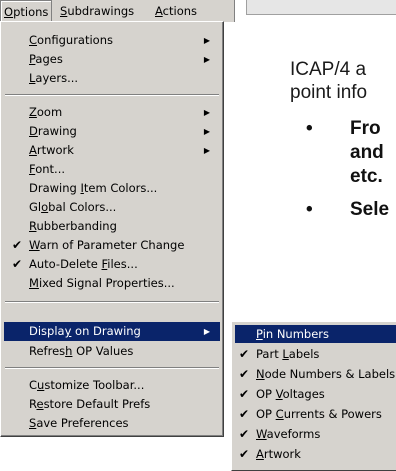 The image size is (396, 471). Describe the element at coordinates (112, 226) in the screenshot. I see `menu-item-rubberbanding: Rubberbanding` at that location.